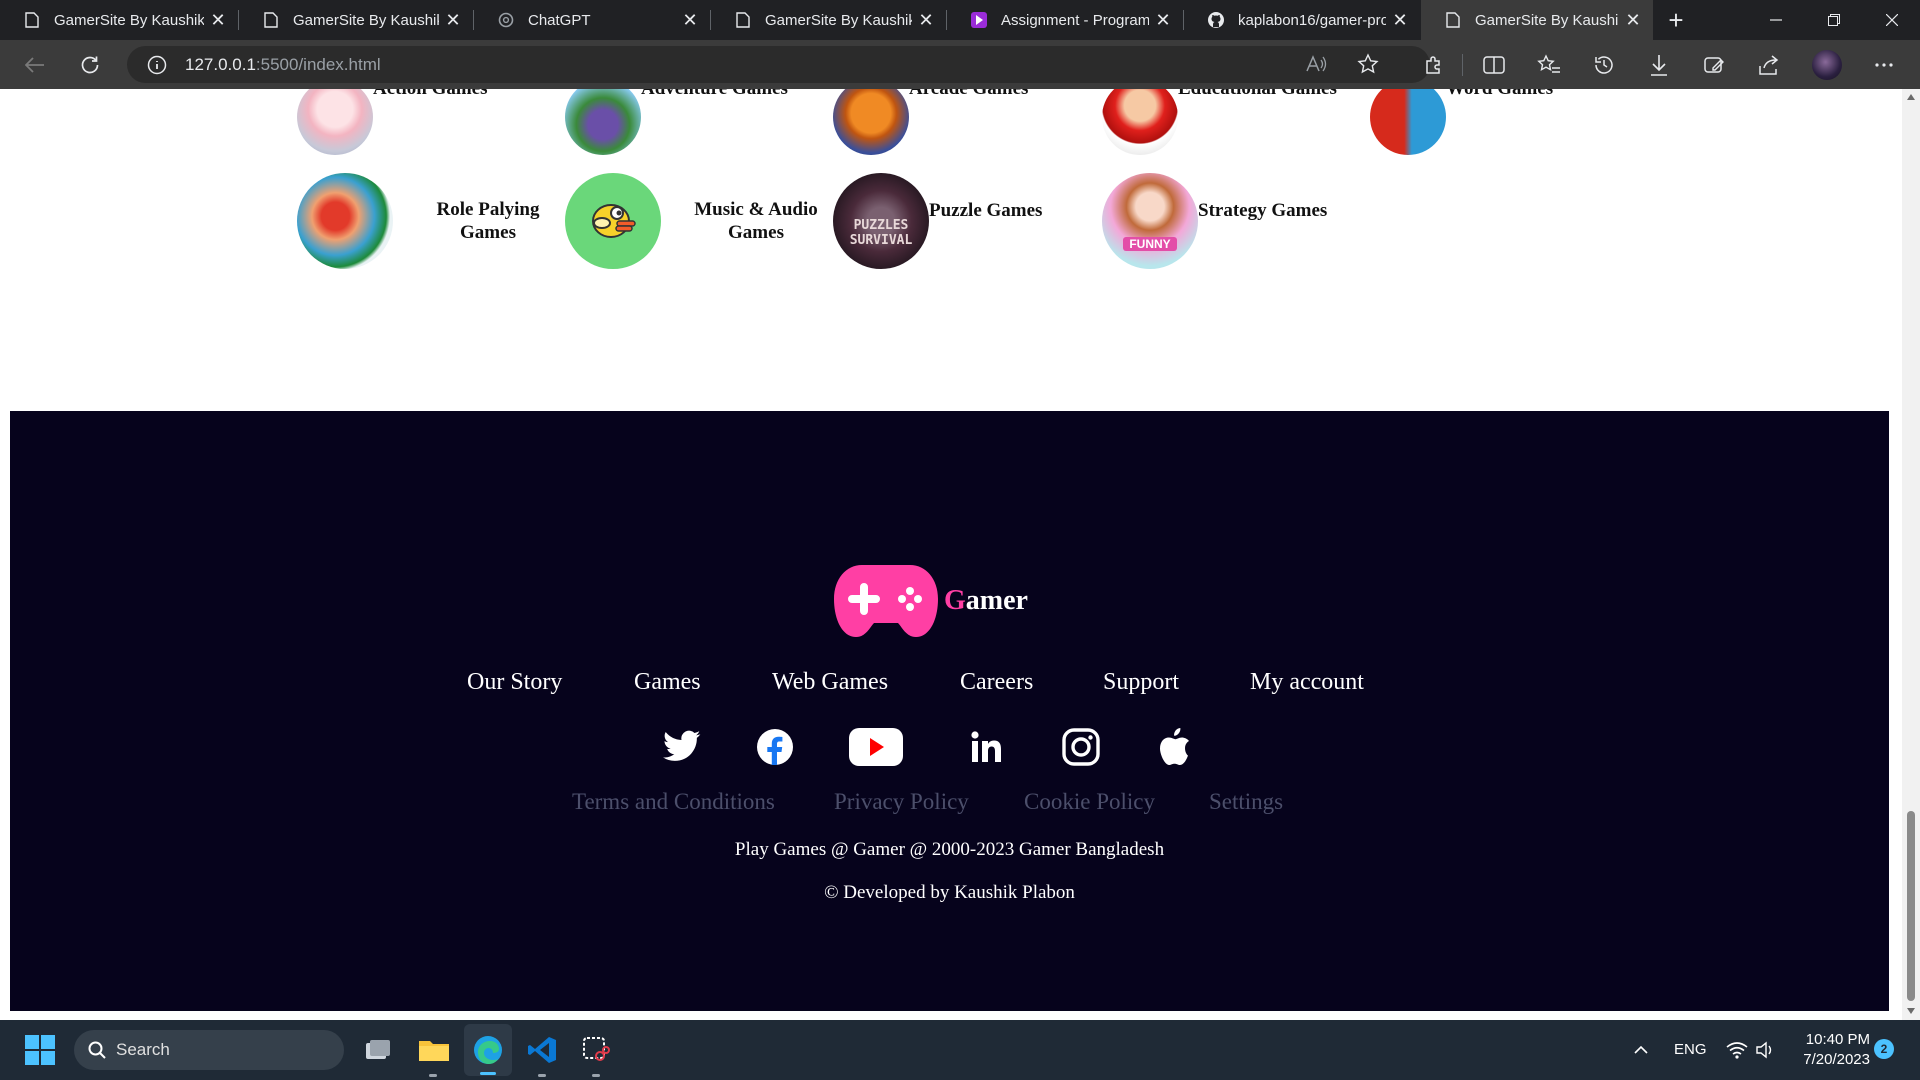 The image size is (1920, 1080). Describe the element at coordinates (1776, 20) in the screenshot. I see `minimize-button` at that location.